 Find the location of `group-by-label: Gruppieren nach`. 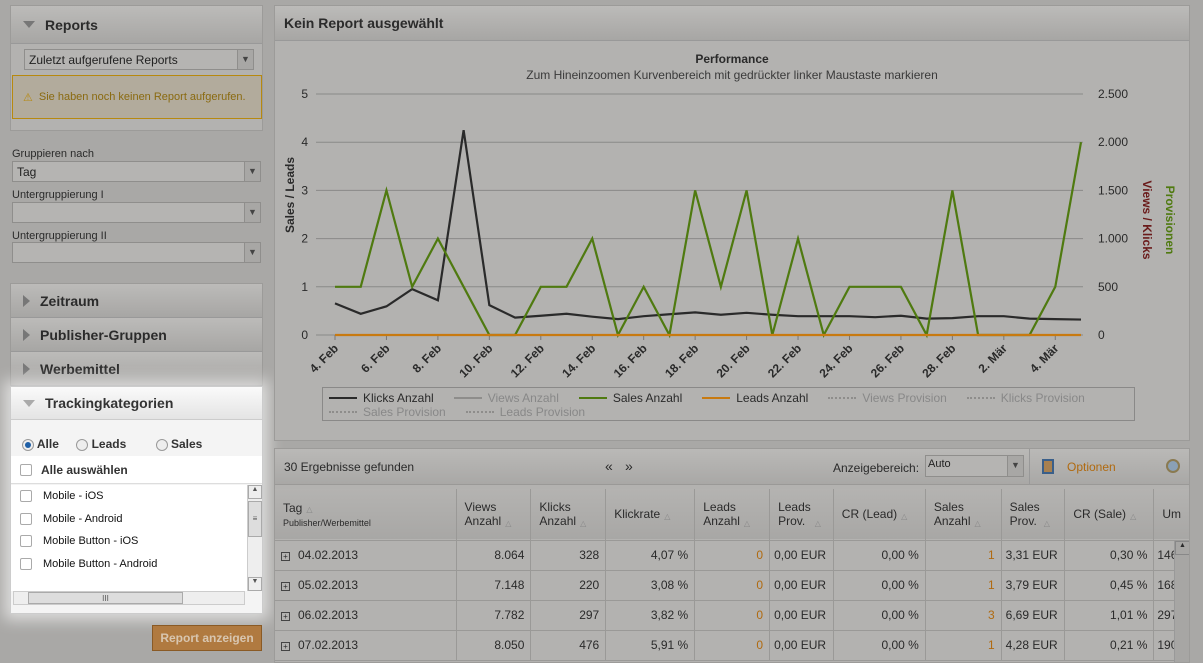

group-by-label: Gruppieren nach is located at coordinates (53, 154).